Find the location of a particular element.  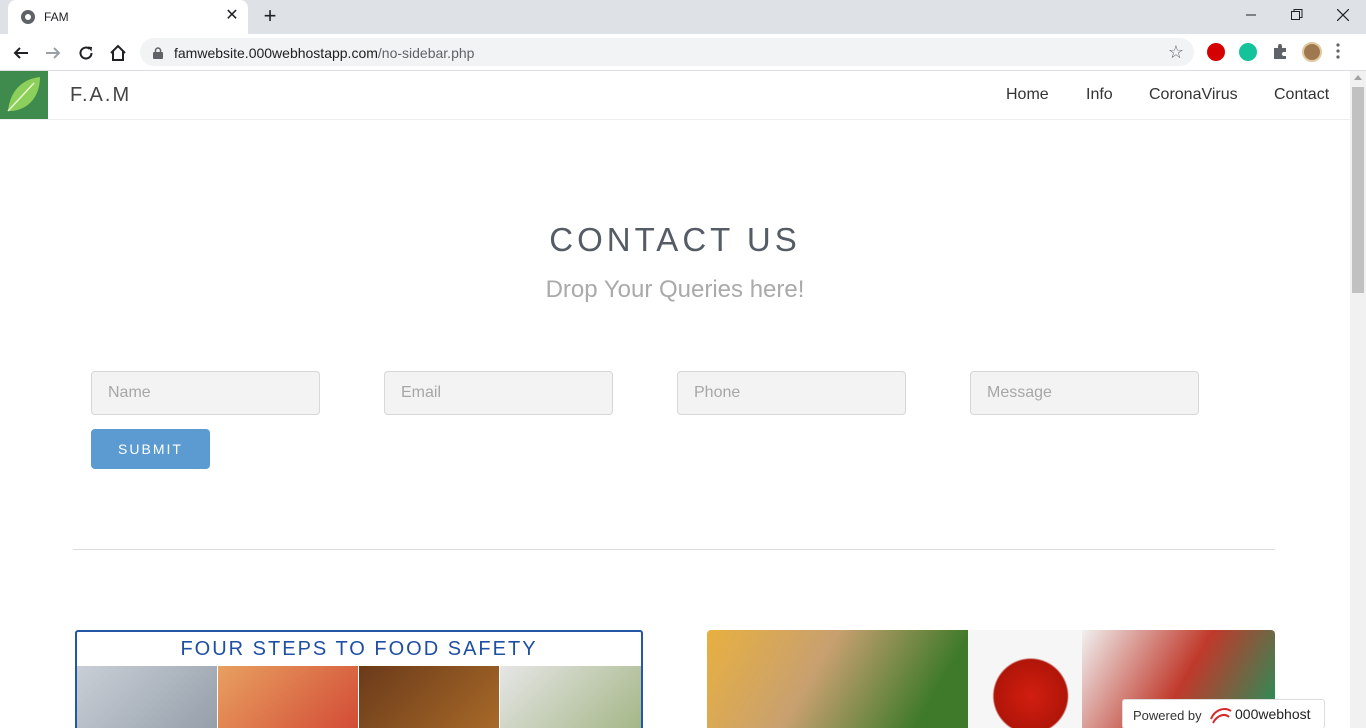

nav-home: Home is located at coordinates (1027, 95).